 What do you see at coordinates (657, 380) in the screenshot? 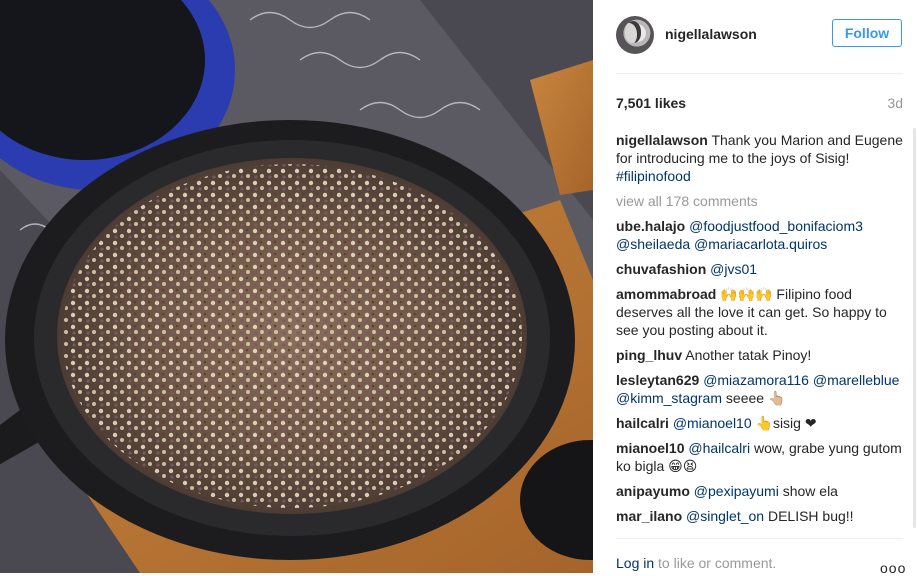
I see `comment-username: lesleytan629` at bounding box center [657, 380].